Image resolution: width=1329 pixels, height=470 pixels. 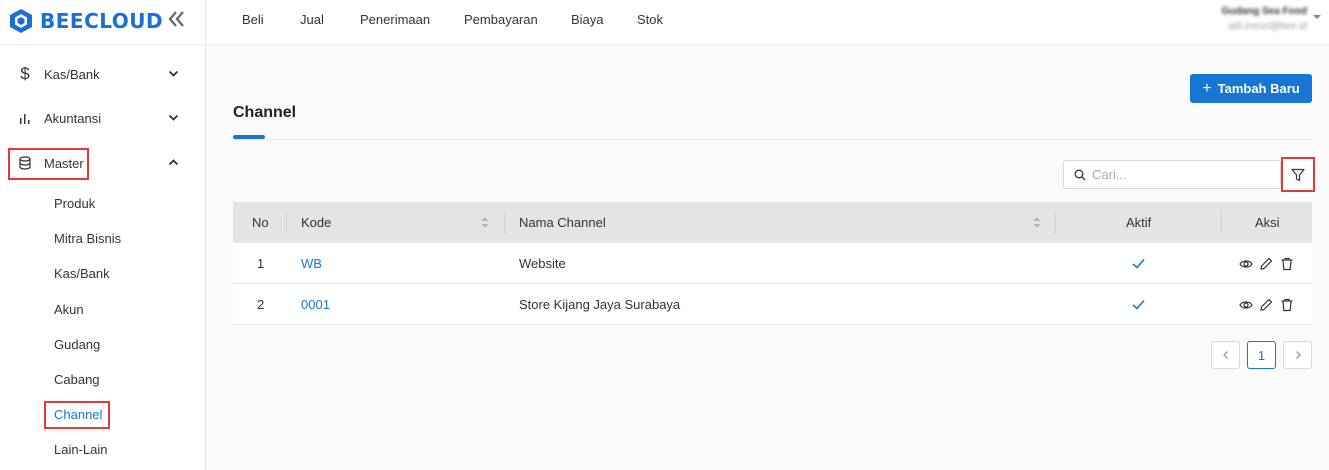 I want to click on submenu-lain-lain: Lain-Lain, so click(x=81, y=450).